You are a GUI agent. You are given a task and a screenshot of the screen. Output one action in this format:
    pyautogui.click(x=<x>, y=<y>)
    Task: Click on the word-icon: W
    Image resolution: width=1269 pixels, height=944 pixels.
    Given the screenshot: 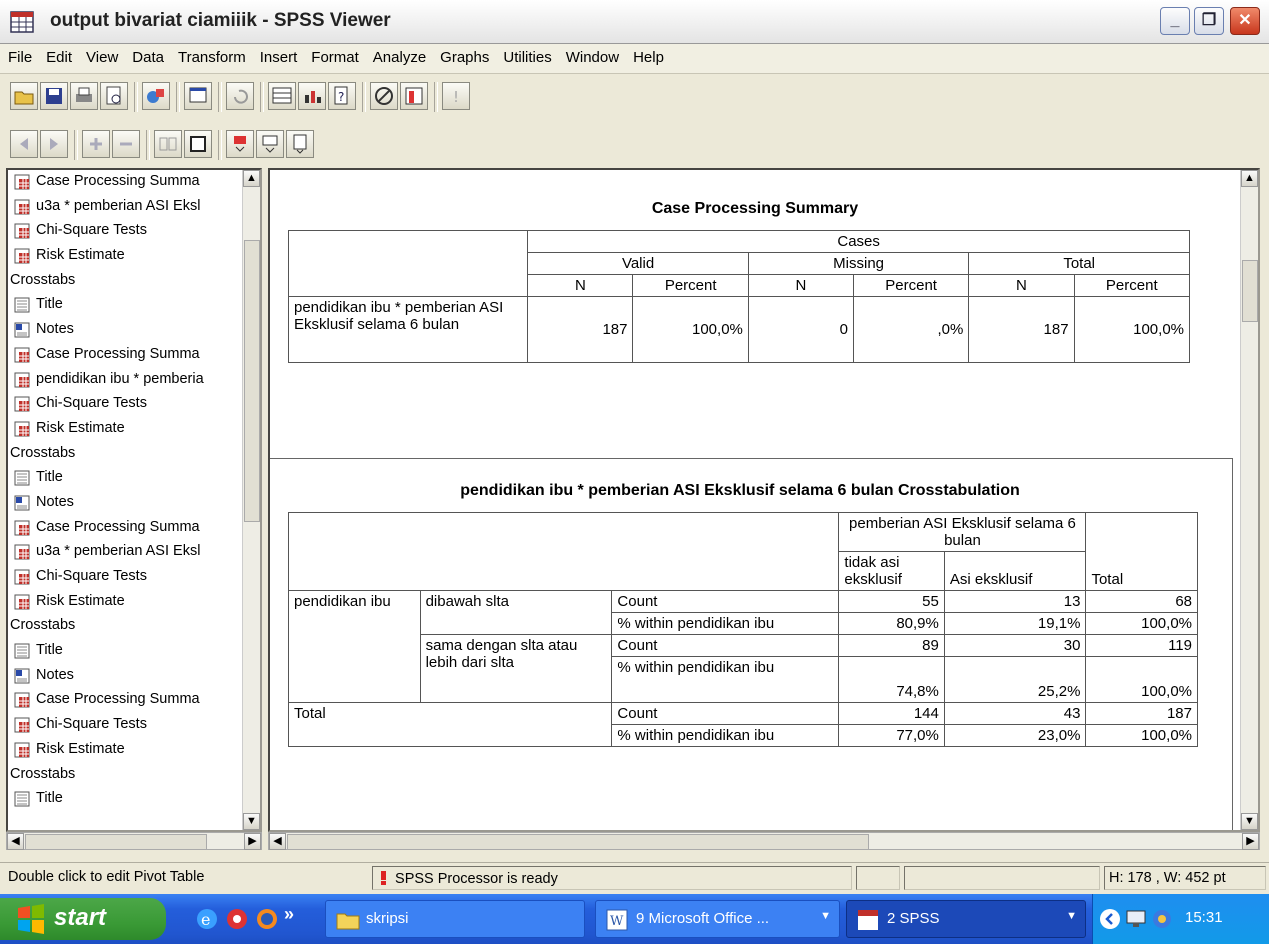 What is the action you would take?
    pyautogui.click(x=617, y=920)
    